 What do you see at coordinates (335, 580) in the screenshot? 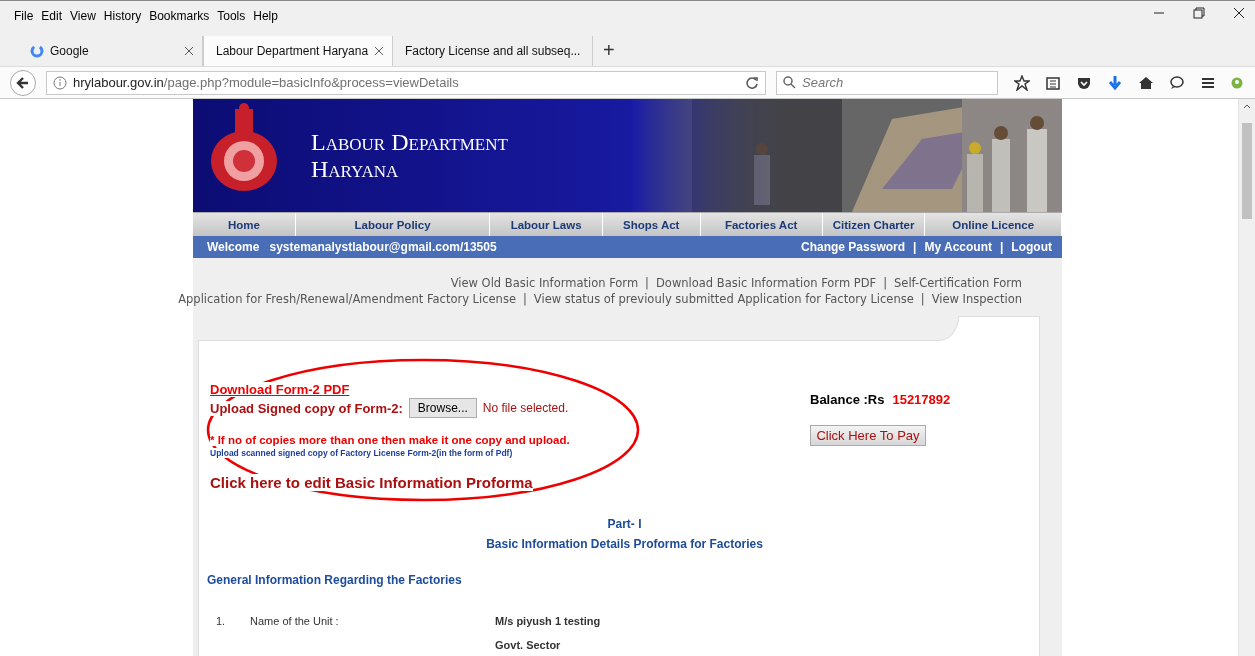
I see `section-heading: General Information Regarding the Factories` at bounding box center [335, 580].